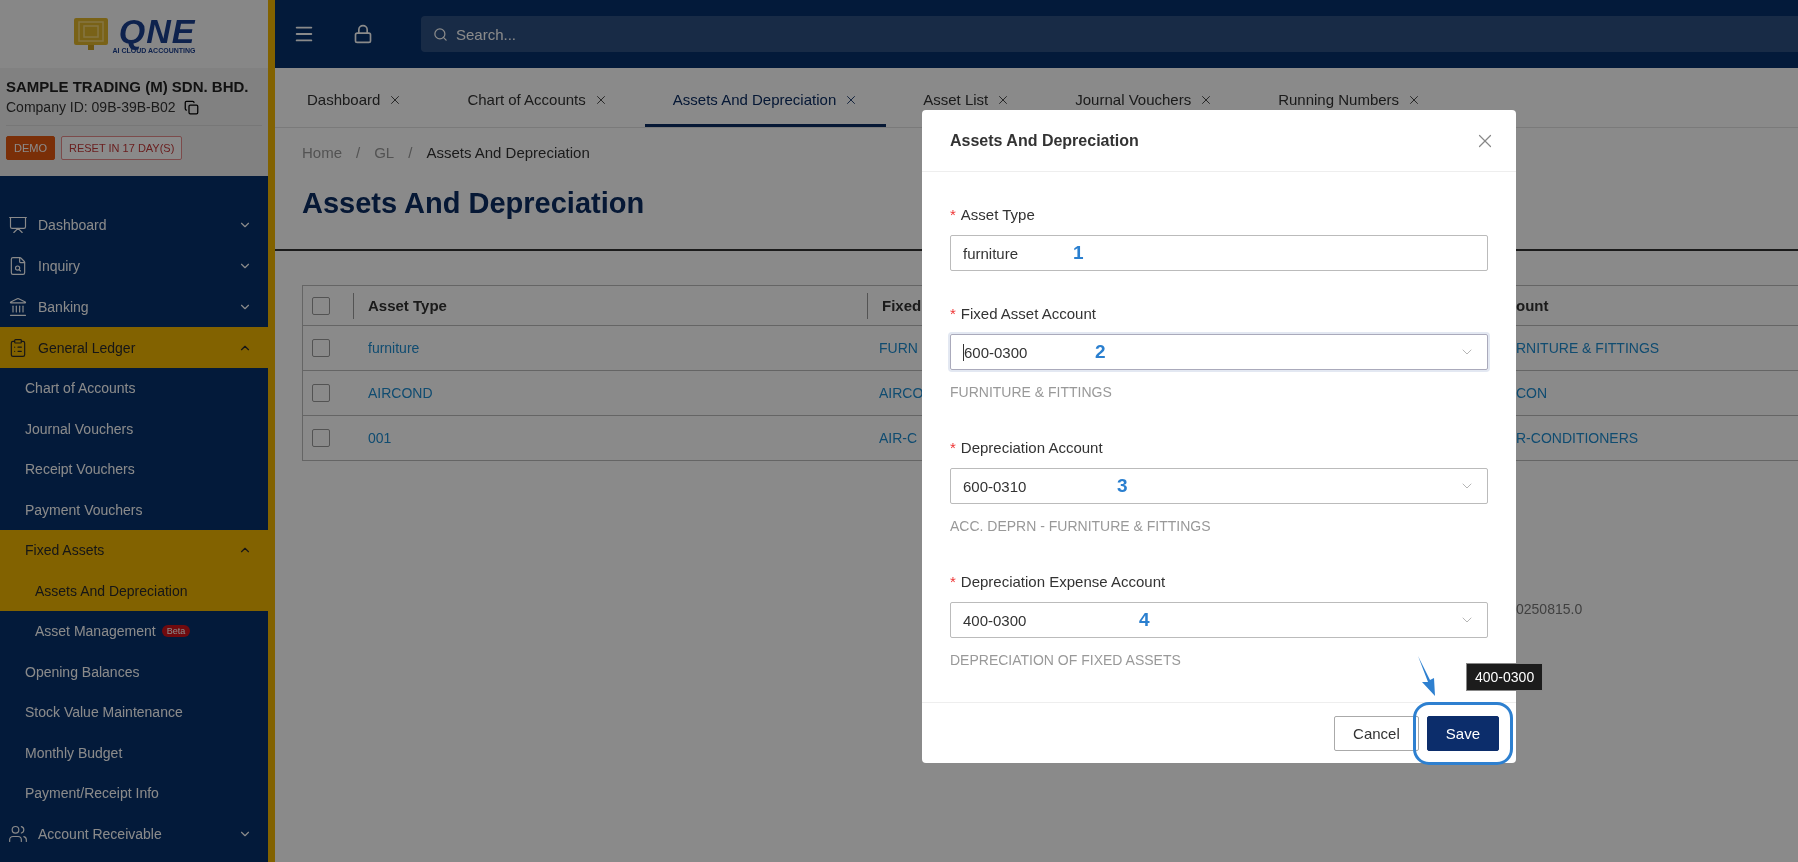  What do you see at coordinates (134, 793) in the screenshot?
I see `sidebar-item: Payment/Receipt Info` at bounding box center [134, 793].